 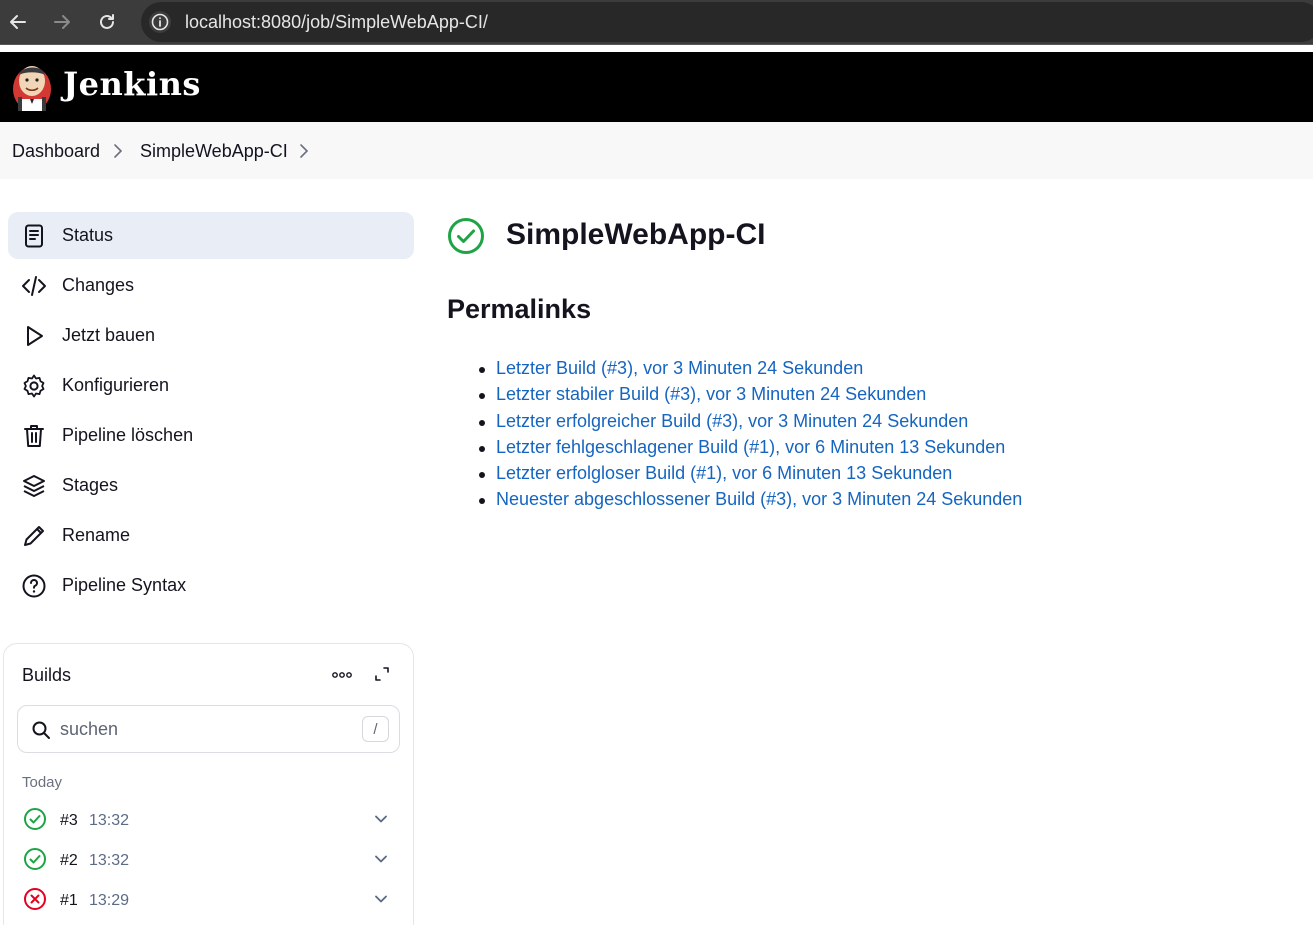 What do you see at coordinates (35, 899) in the screenshot?
I see `failure-x-icon` at bounding box center [35, 899].